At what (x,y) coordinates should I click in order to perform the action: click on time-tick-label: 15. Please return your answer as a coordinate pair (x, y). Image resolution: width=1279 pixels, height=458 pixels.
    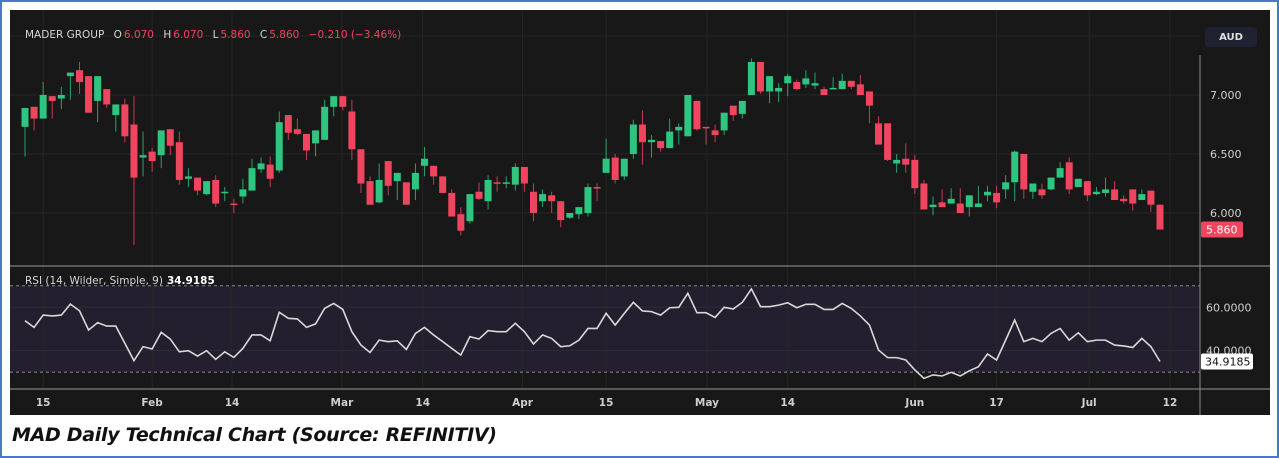
    Looking at the image, I should click on (606, 403).